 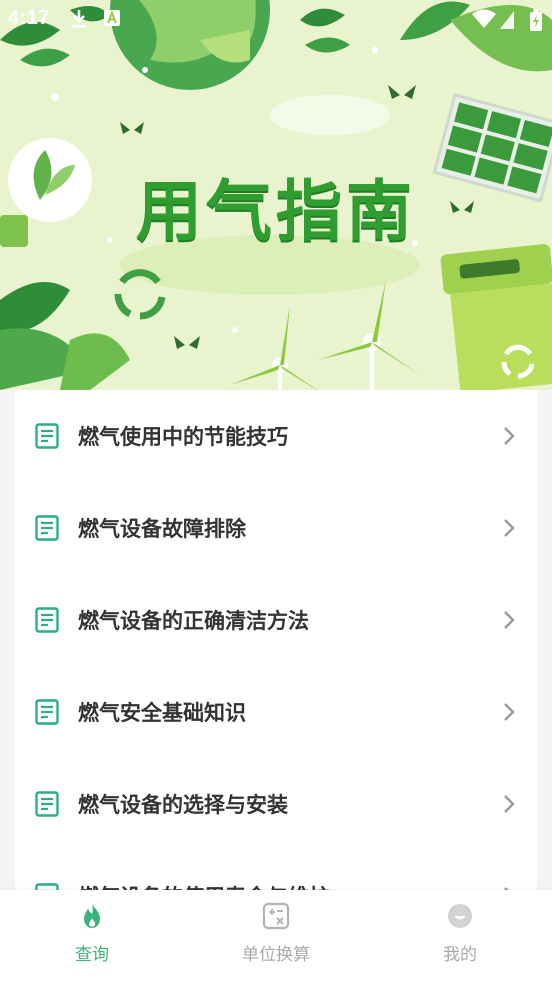 I want to click on tab-label: 我的, so click(x=460, y=955).